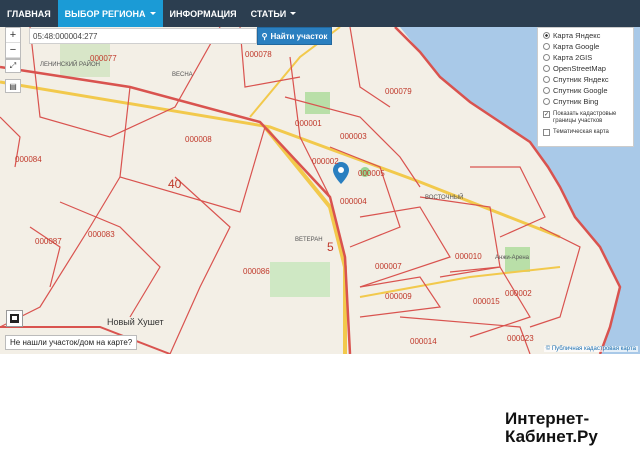  Describe the element at coordinates (585, 79) in the screenshot. I see `layer-option: Спутник Яндекс` at that location.